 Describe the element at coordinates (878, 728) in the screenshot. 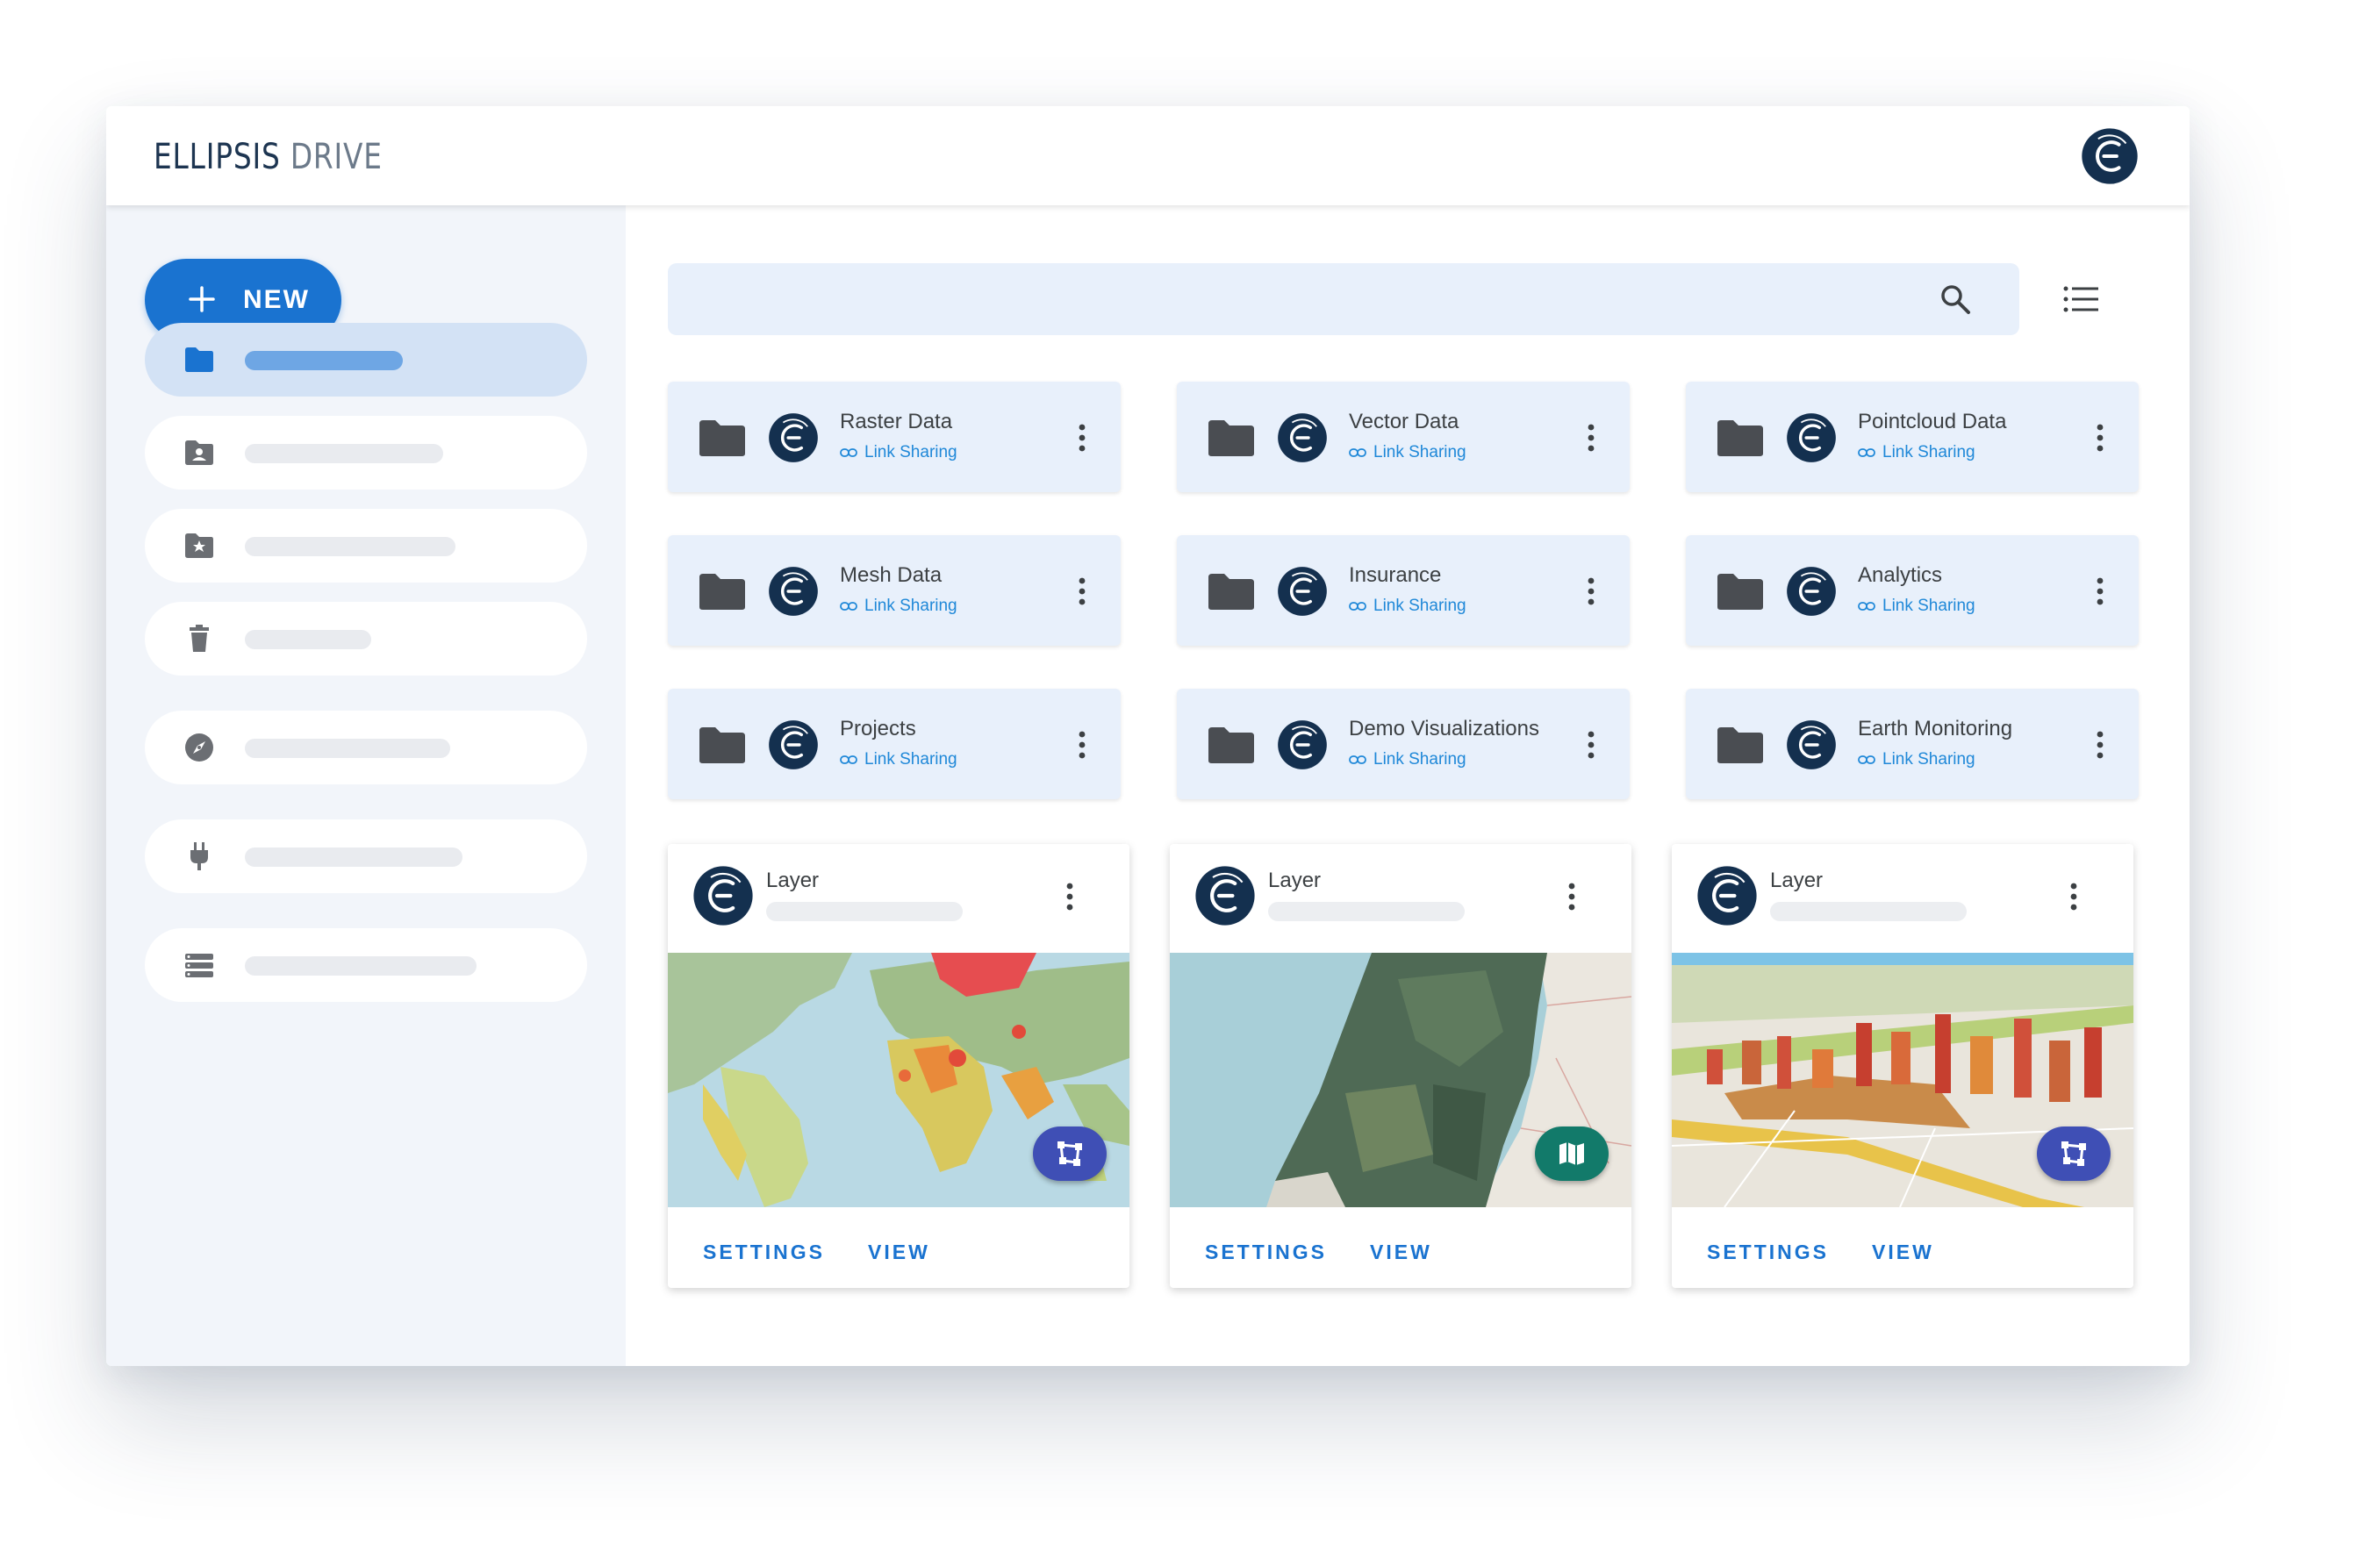

I see `folder-name: Projects` at that location.